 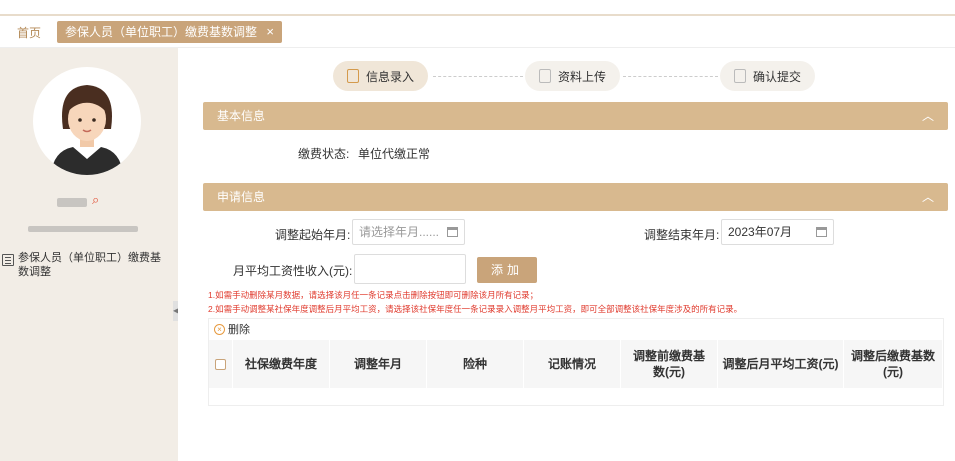 I want to click on delete-button: × 删除, so click(x=232, y=329).